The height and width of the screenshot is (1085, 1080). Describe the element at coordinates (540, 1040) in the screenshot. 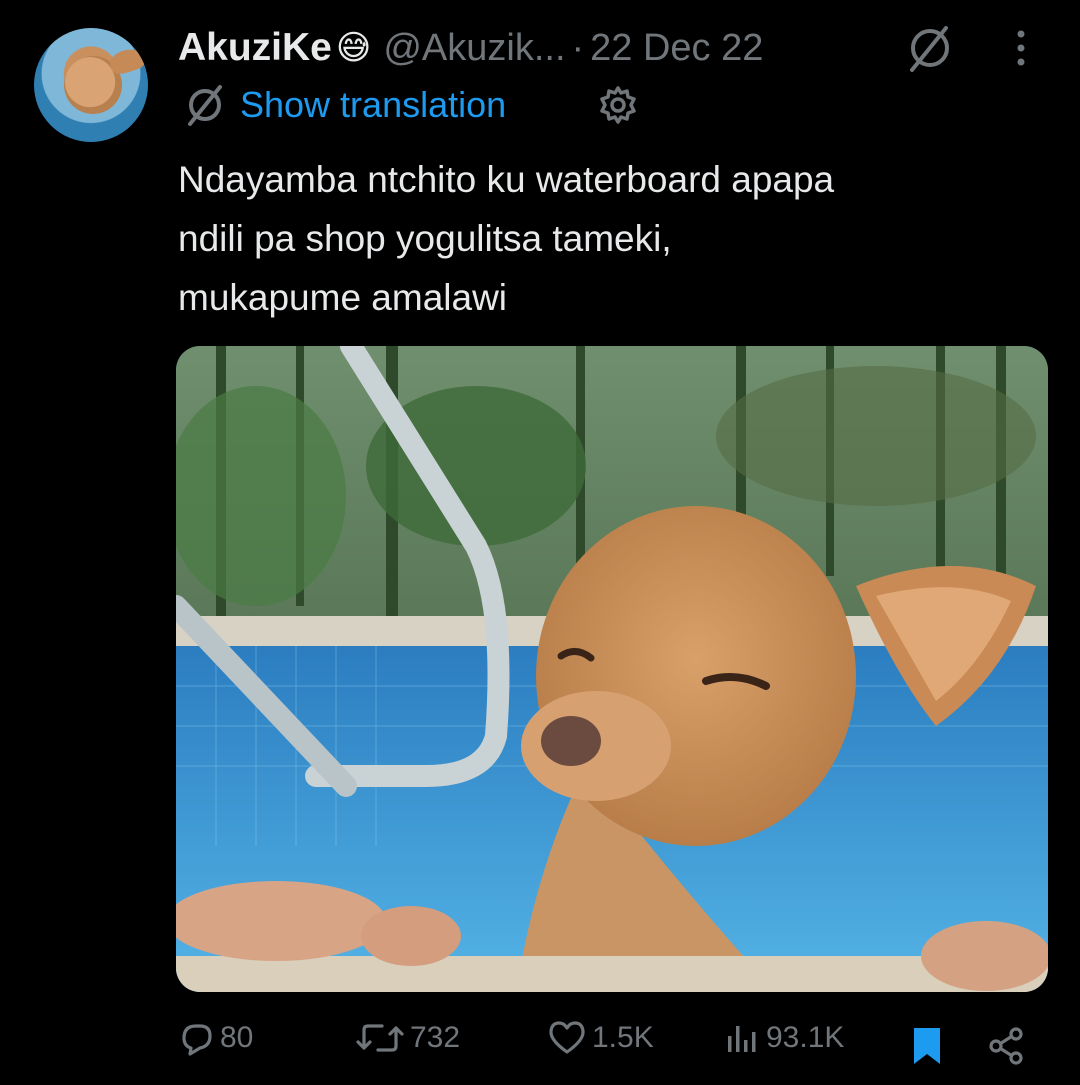

I see `tweet-actions: 80 732 1.5K 93.1K` at that location.